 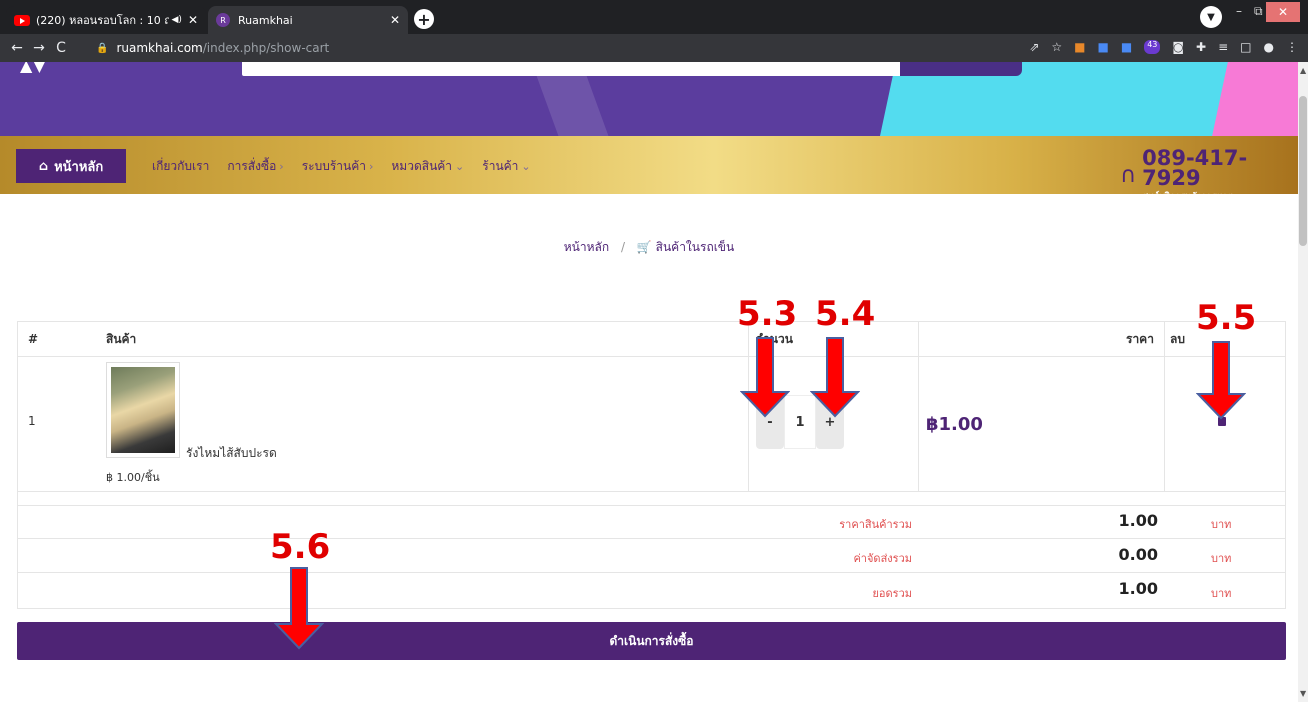 What do you see at coordinates (1303, 382) in the screenshot?
I see `page-scrollbar: ▲ ▼` at bounding box center [1303, 382].